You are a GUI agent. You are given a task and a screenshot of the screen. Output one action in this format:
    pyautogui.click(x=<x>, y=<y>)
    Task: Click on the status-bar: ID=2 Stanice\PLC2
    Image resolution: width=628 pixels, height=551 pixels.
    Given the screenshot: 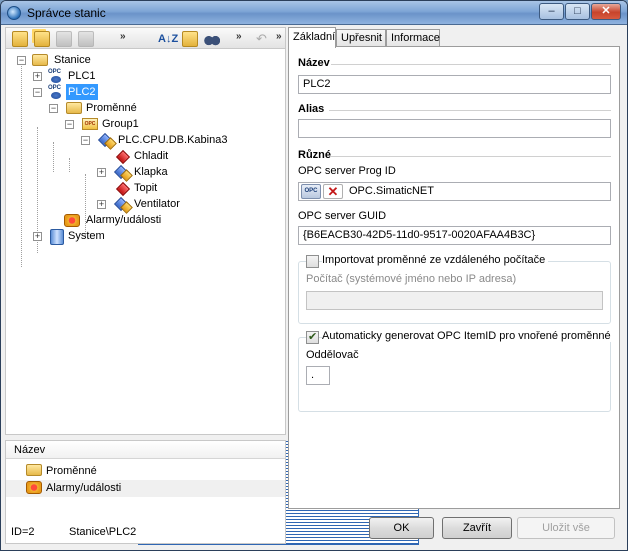 What is the action you would take?
    pyautogui.click(x=145, y=532)
    